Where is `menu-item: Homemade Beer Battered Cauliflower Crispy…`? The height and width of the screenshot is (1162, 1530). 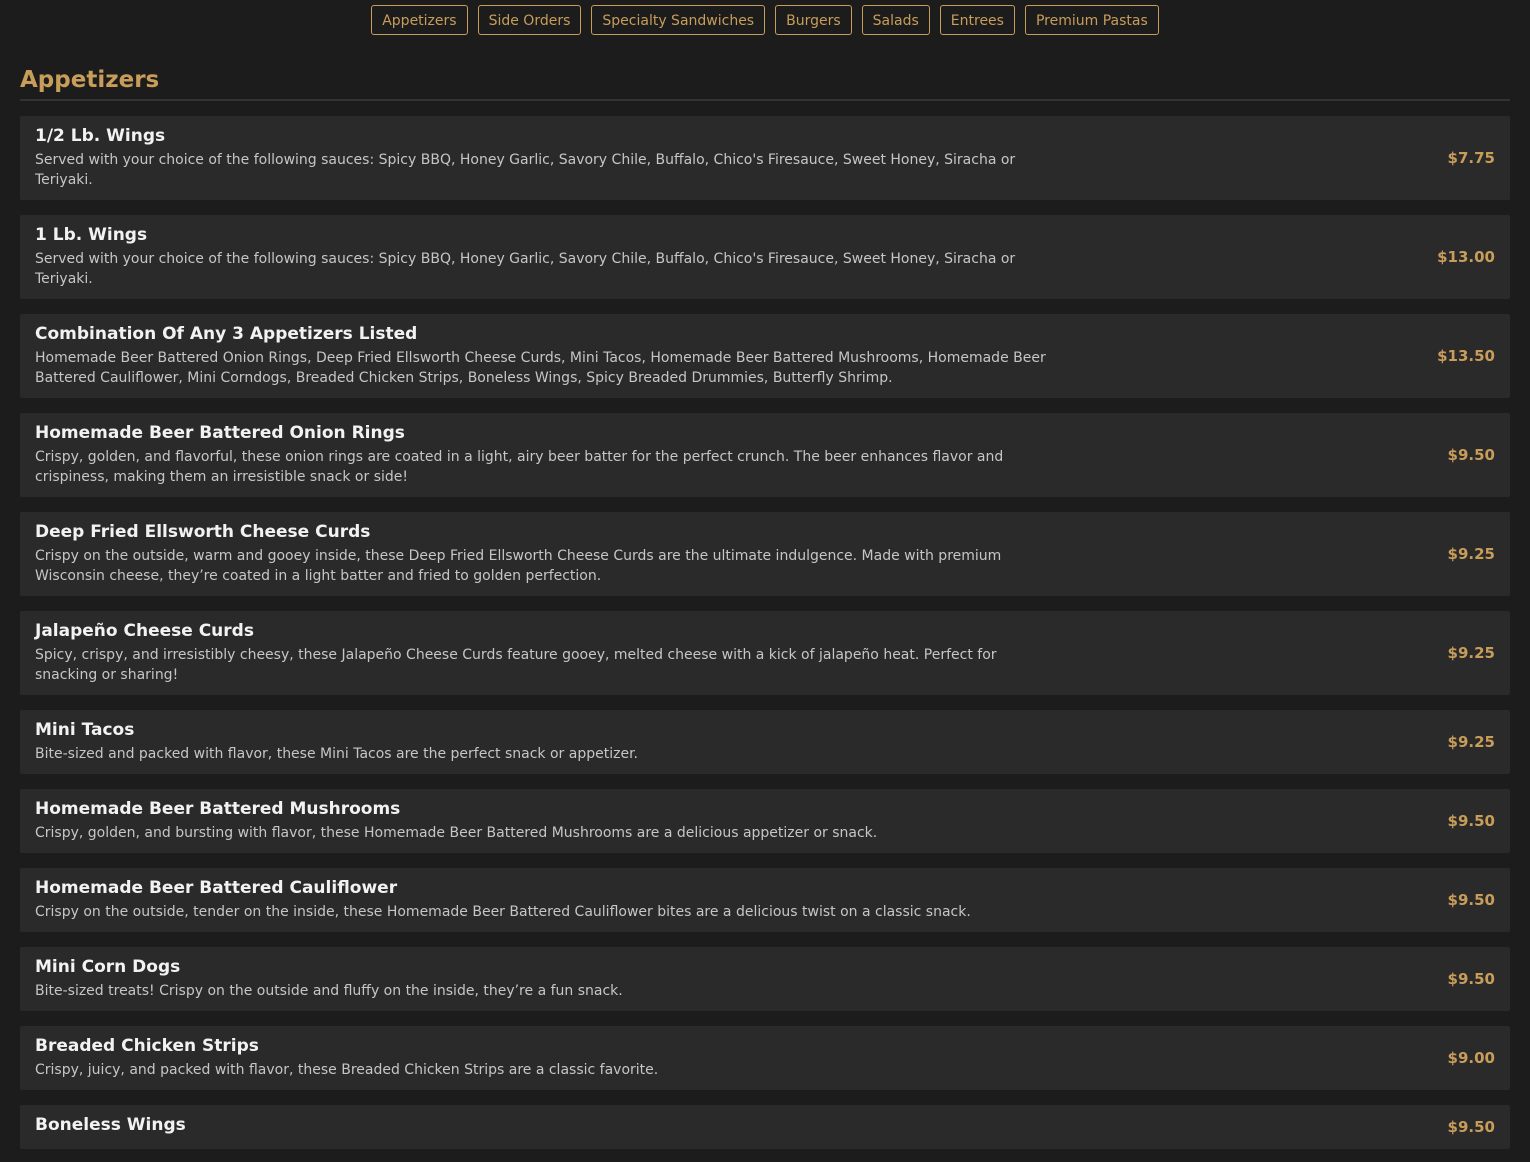 menu-item: Homemade Beer Battered Cauliflower Crispy… is located at coordinates (765, 900).